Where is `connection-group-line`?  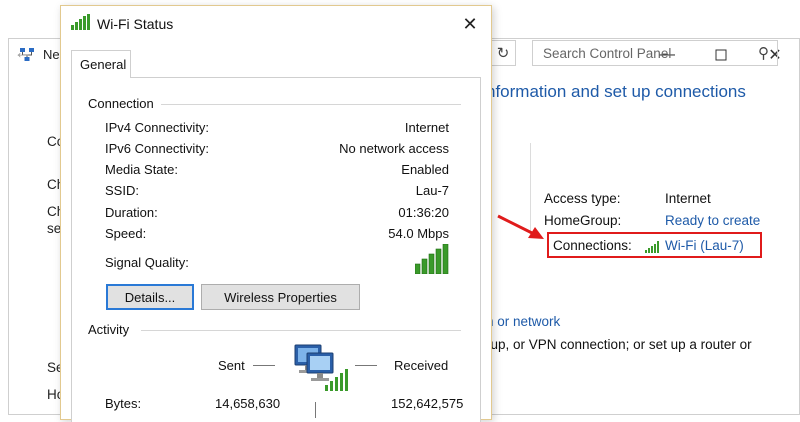 connection-group-line is located at coordinates (311, 104).